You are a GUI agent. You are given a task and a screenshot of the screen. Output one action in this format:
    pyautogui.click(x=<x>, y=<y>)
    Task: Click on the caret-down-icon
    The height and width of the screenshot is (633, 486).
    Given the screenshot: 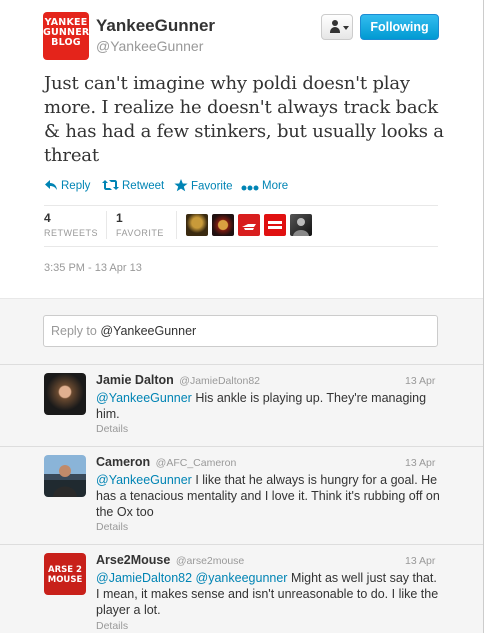 What is the action you would take?
    pyautogui.click(x=346, y=28)
    